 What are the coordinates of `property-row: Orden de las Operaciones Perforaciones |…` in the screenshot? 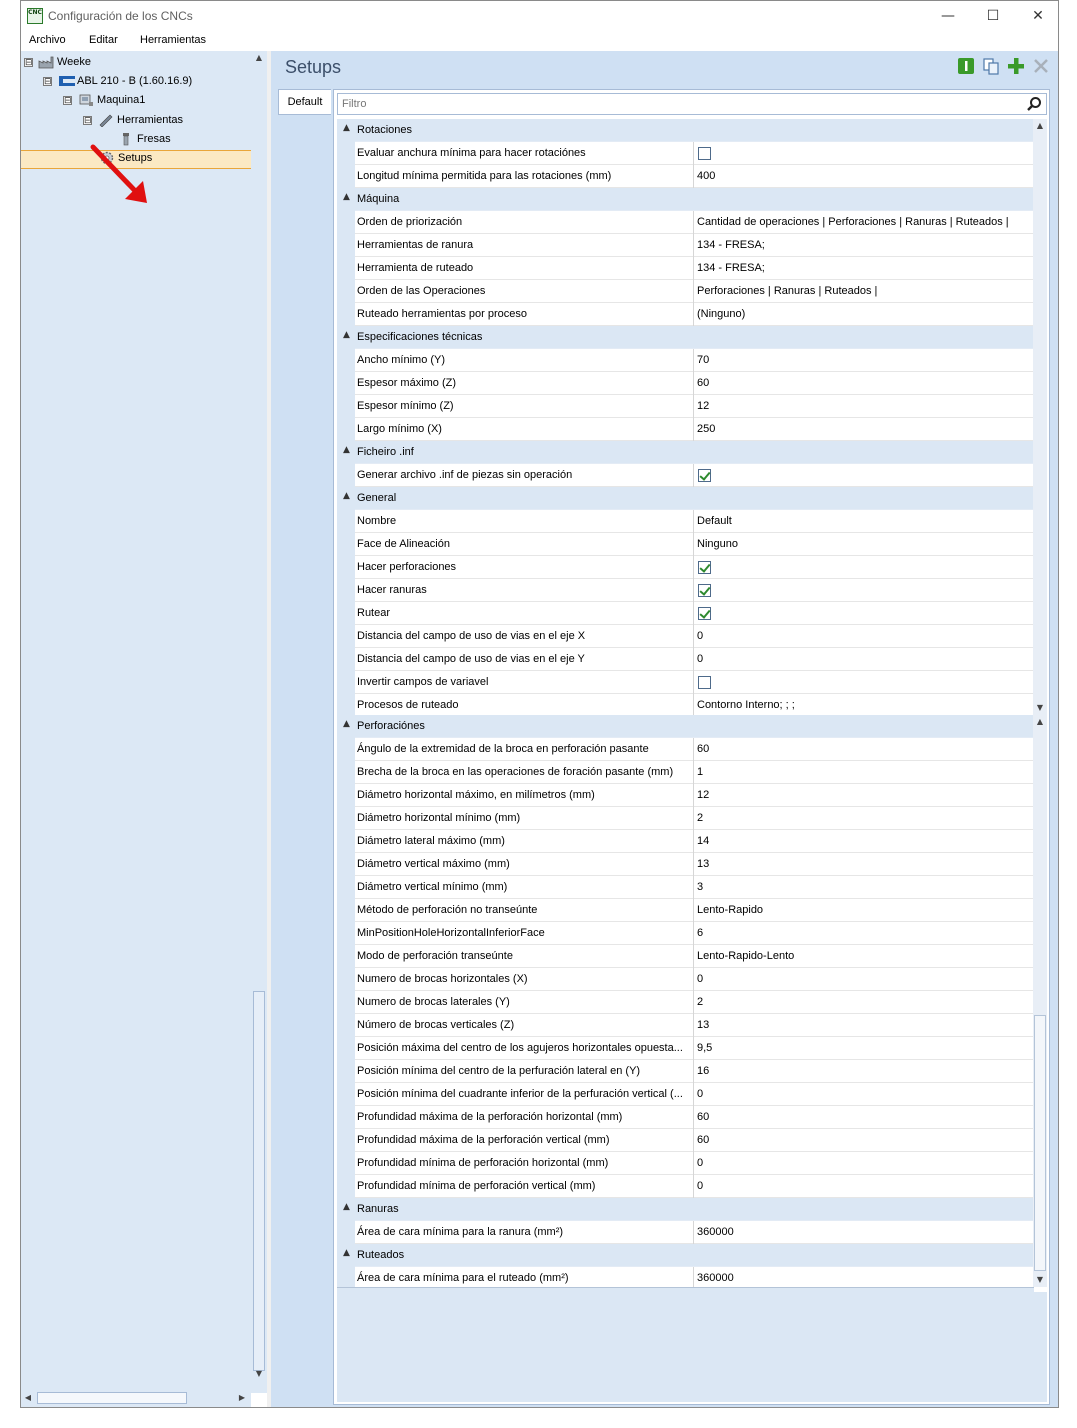 It's located at (685, 291).